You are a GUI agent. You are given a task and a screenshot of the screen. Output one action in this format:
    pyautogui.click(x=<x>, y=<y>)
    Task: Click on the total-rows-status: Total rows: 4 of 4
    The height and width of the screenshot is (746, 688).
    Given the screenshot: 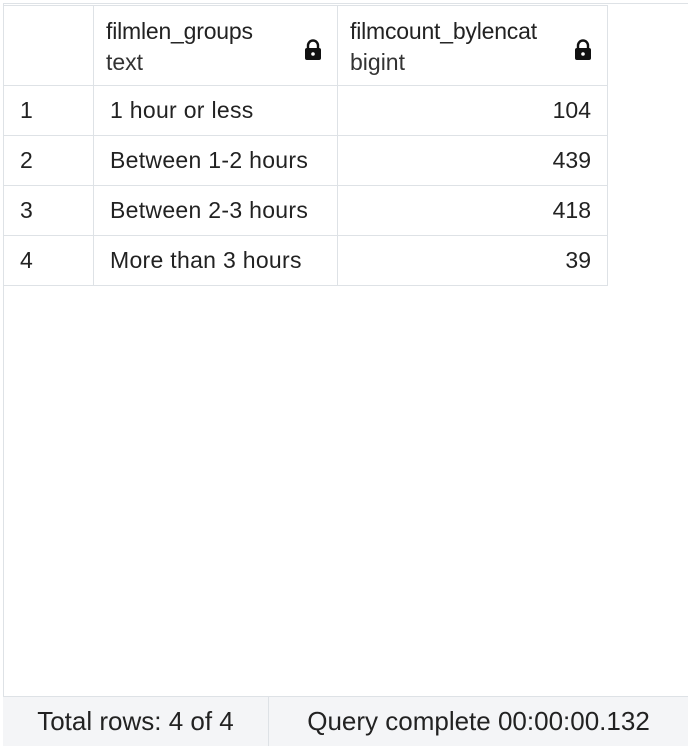 What is the action you would take?
    pyautogui.click(x=136, y=721)
    